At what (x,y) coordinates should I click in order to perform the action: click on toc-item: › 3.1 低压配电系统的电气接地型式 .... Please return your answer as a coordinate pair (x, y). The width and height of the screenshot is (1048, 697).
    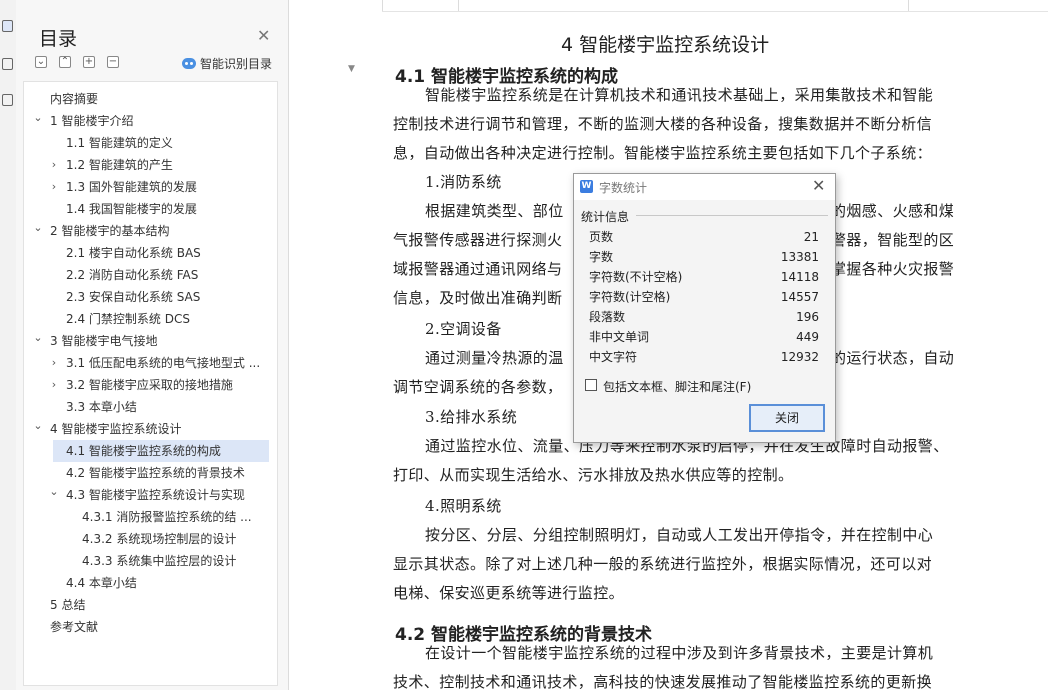
    Looking at the image, I should click on (150, 363).